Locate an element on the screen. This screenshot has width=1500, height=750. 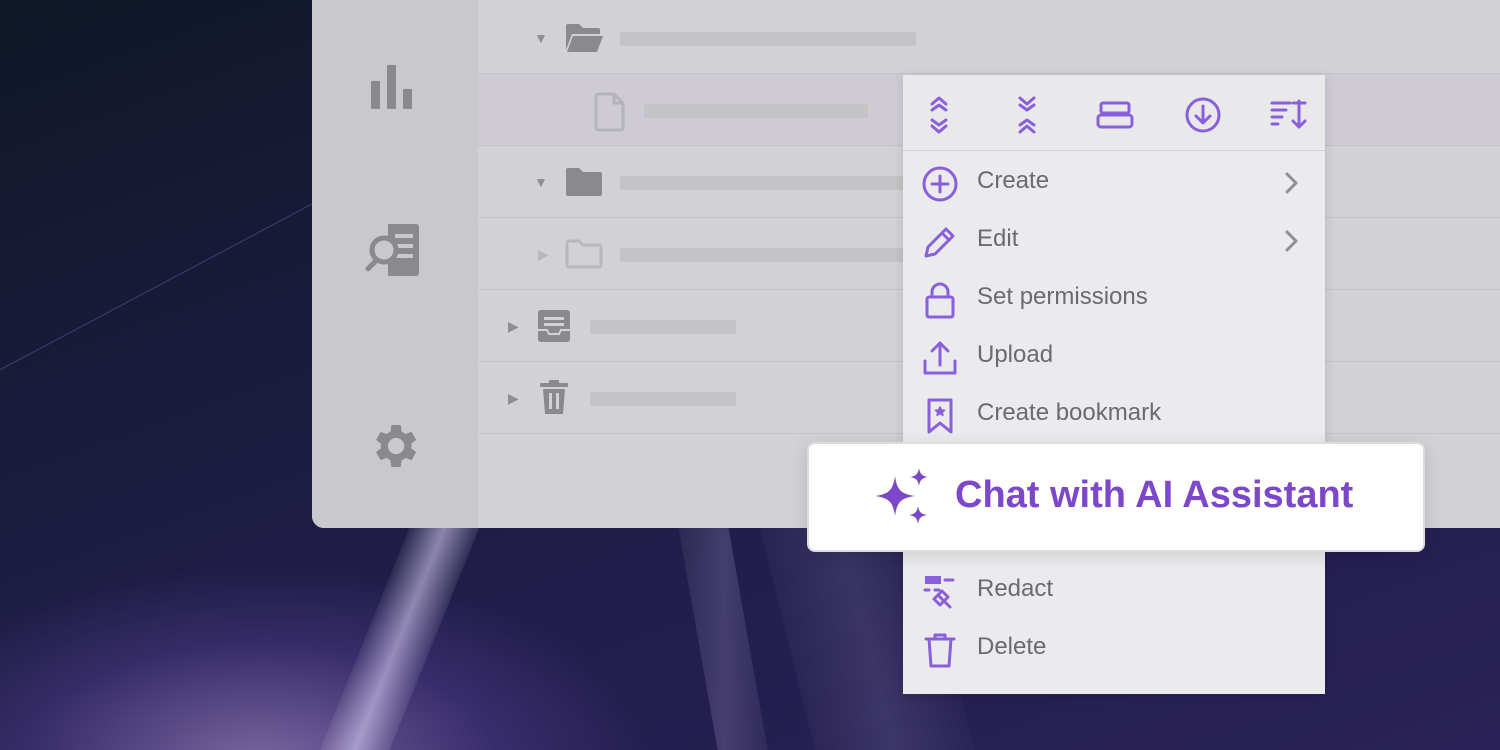
tree-row: ▼ is located at coordinates (989, 38).